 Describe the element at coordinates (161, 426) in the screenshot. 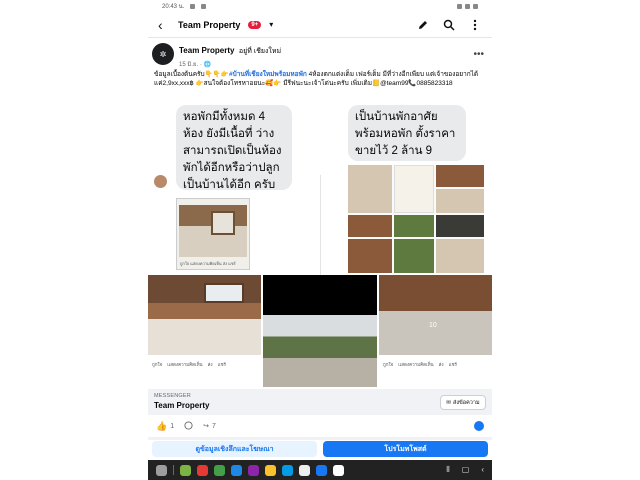

I see `like-icon: 👍` at that location.